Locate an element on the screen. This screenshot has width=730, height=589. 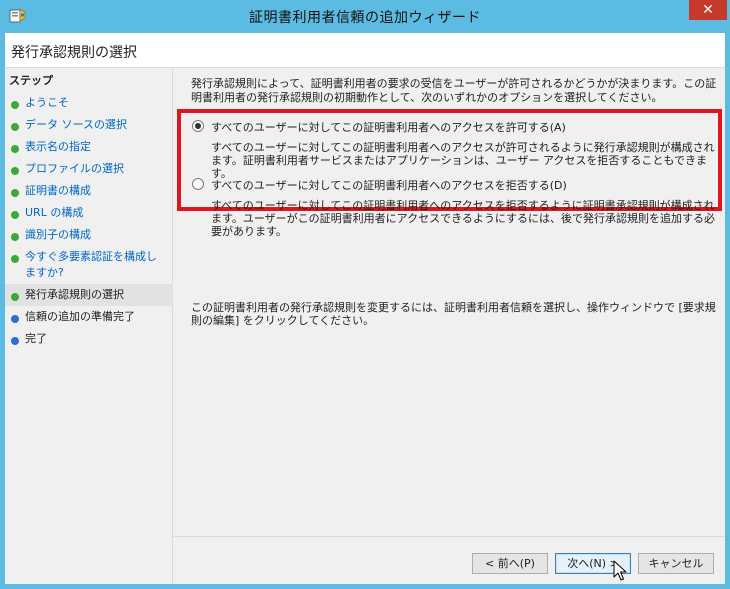
step-label: ようこそ is located at coordinates (47, 102).